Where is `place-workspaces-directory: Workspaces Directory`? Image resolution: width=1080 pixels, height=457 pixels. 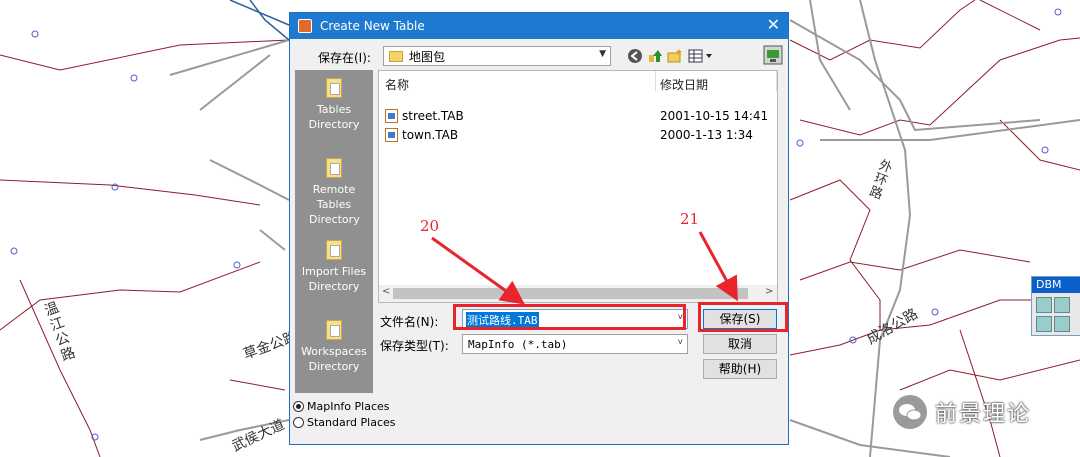
place-workspaces-directory: Workspaces Directory is located at coordinates (334, 347).